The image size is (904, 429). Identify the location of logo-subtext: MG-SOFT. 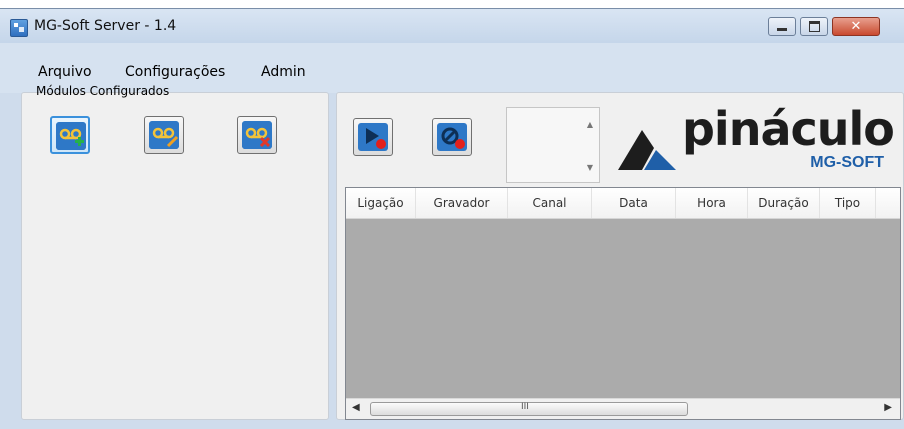
(847, 162).